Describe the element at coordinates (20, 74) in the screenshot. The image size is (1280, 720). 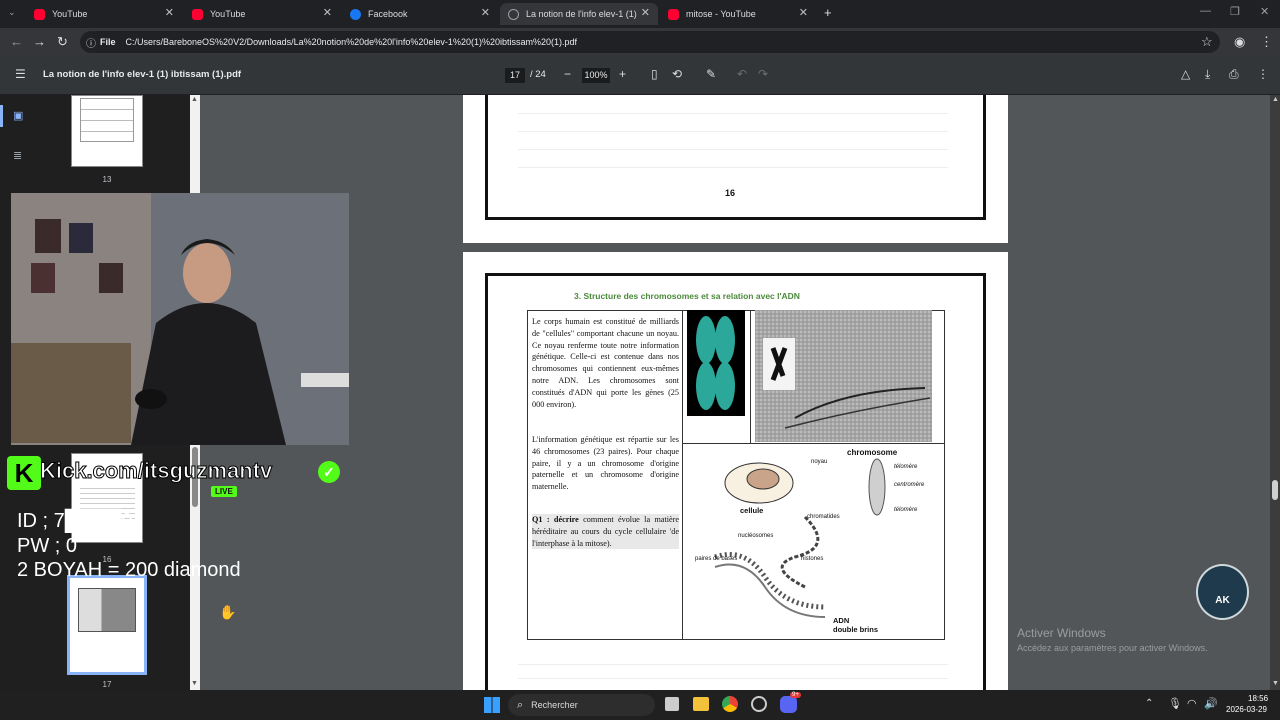
I see `hamburger-menu-icon: ☰` at that location.